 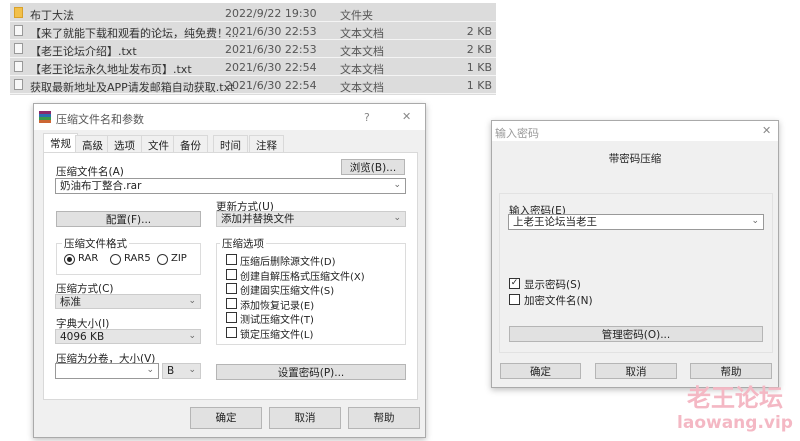 What do you see at coordinates (230, 186) in the screenshot?
I see `archive-name-input: 奶油布丁整合.rar ⌄` at bounding box center [230, 186].